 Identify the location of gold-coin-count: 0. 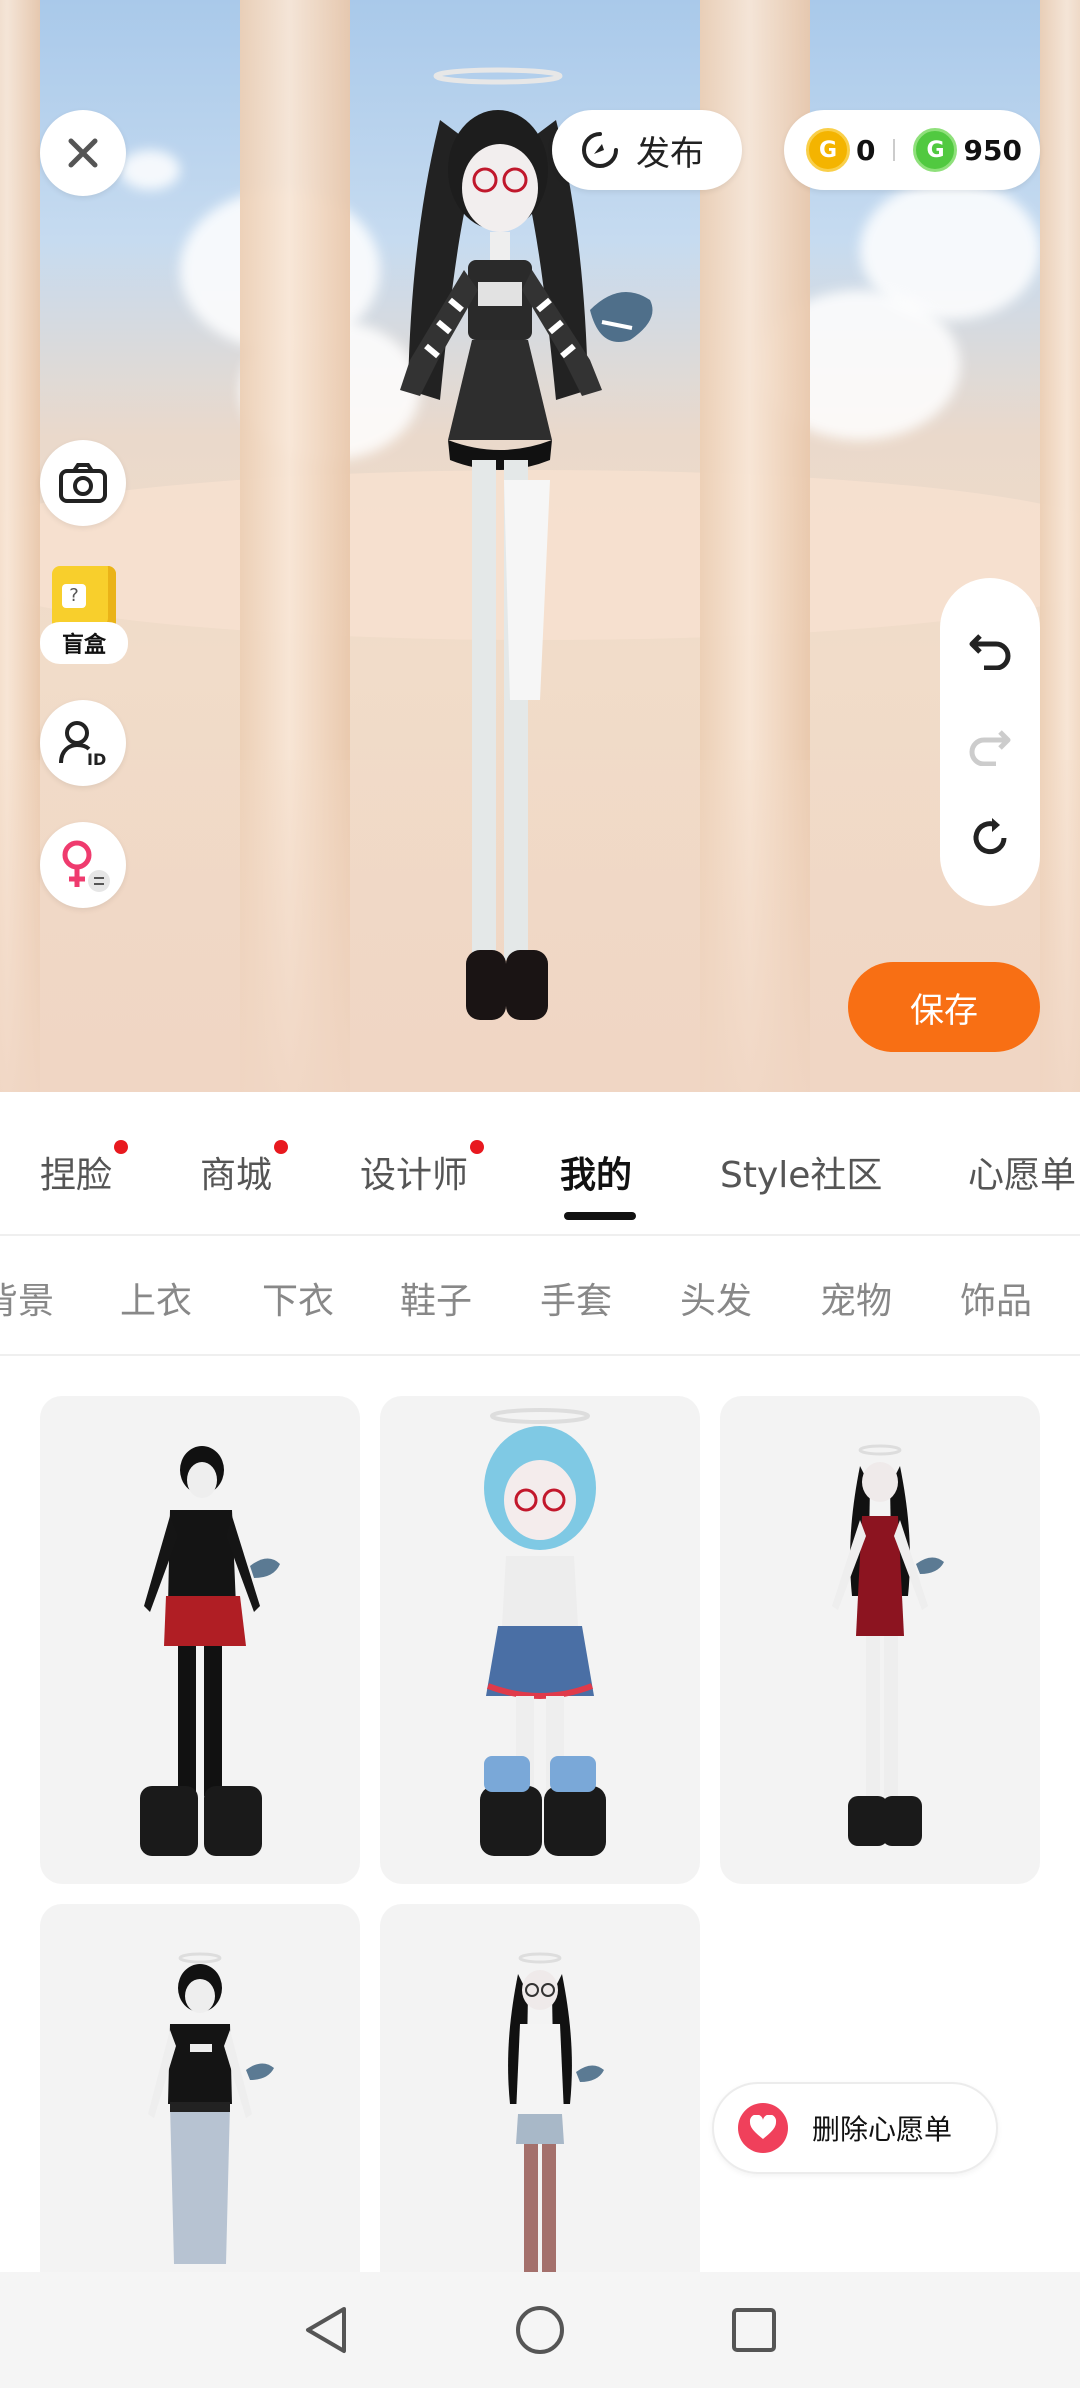
(866, 150).